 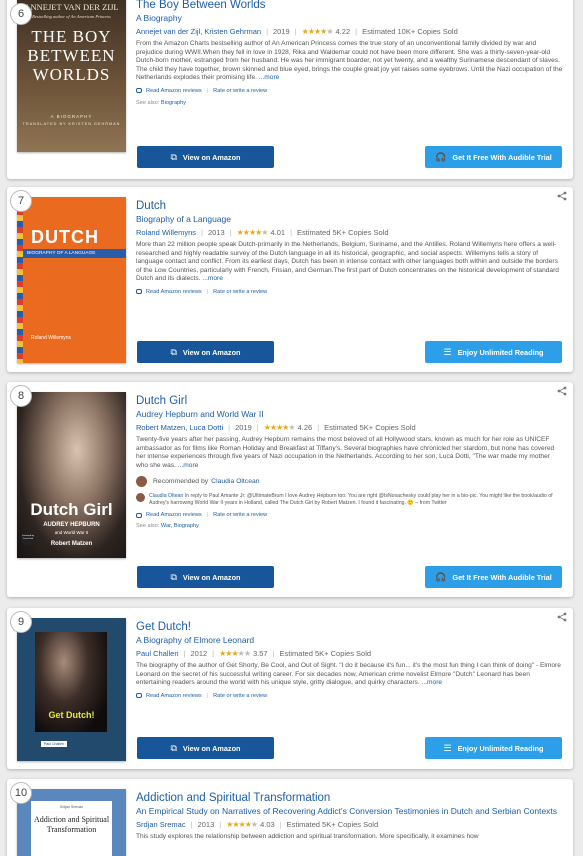 I want to click on see-also: See also: Biography, so click(x=161, y=102).